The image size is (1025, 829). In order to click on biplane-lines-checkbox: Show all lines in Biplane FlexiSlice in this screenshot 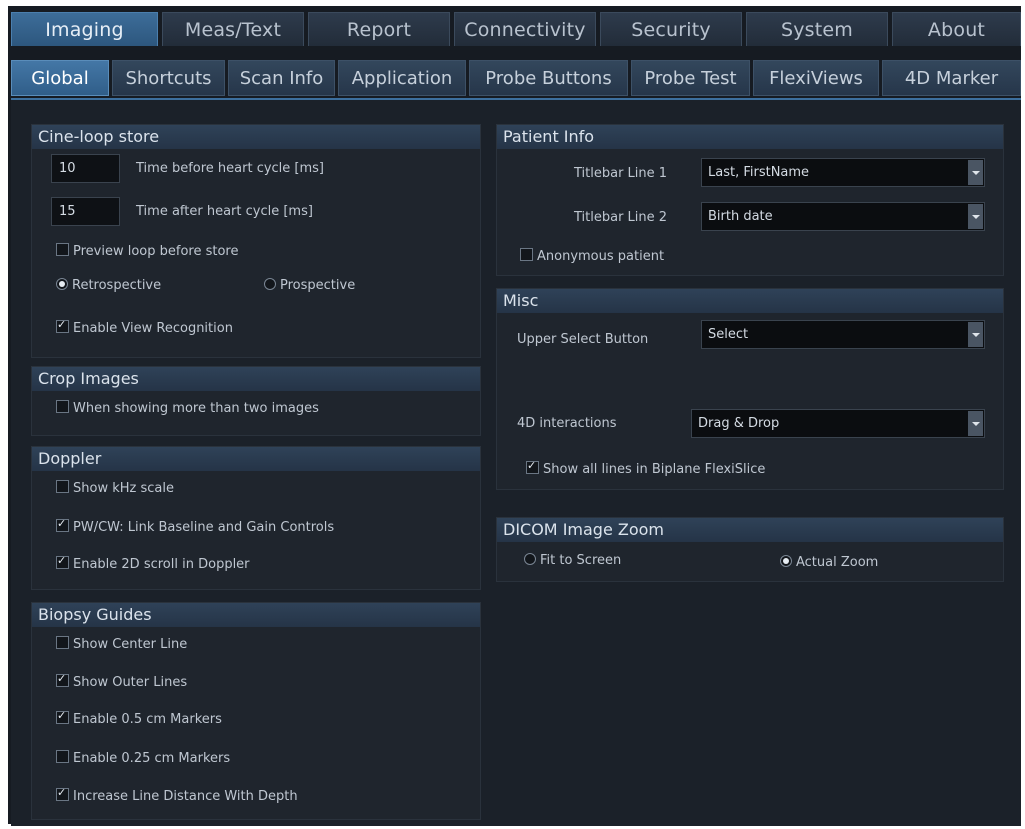, I will do `click(646, 468)`.